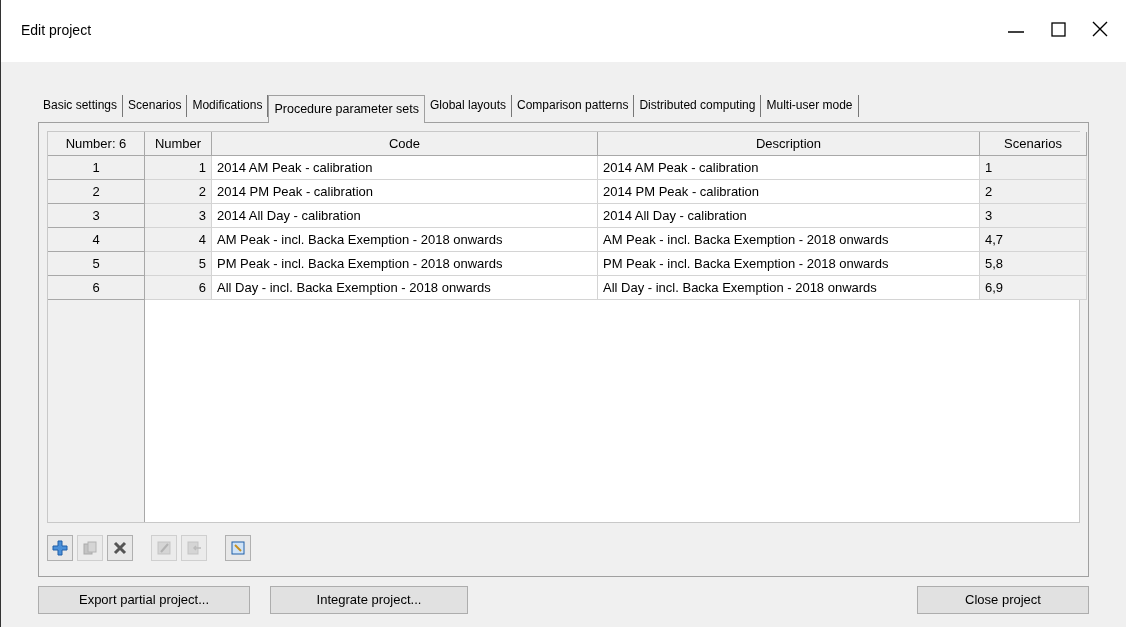  I want to click on tab: Global layouts, so click(468, 106).